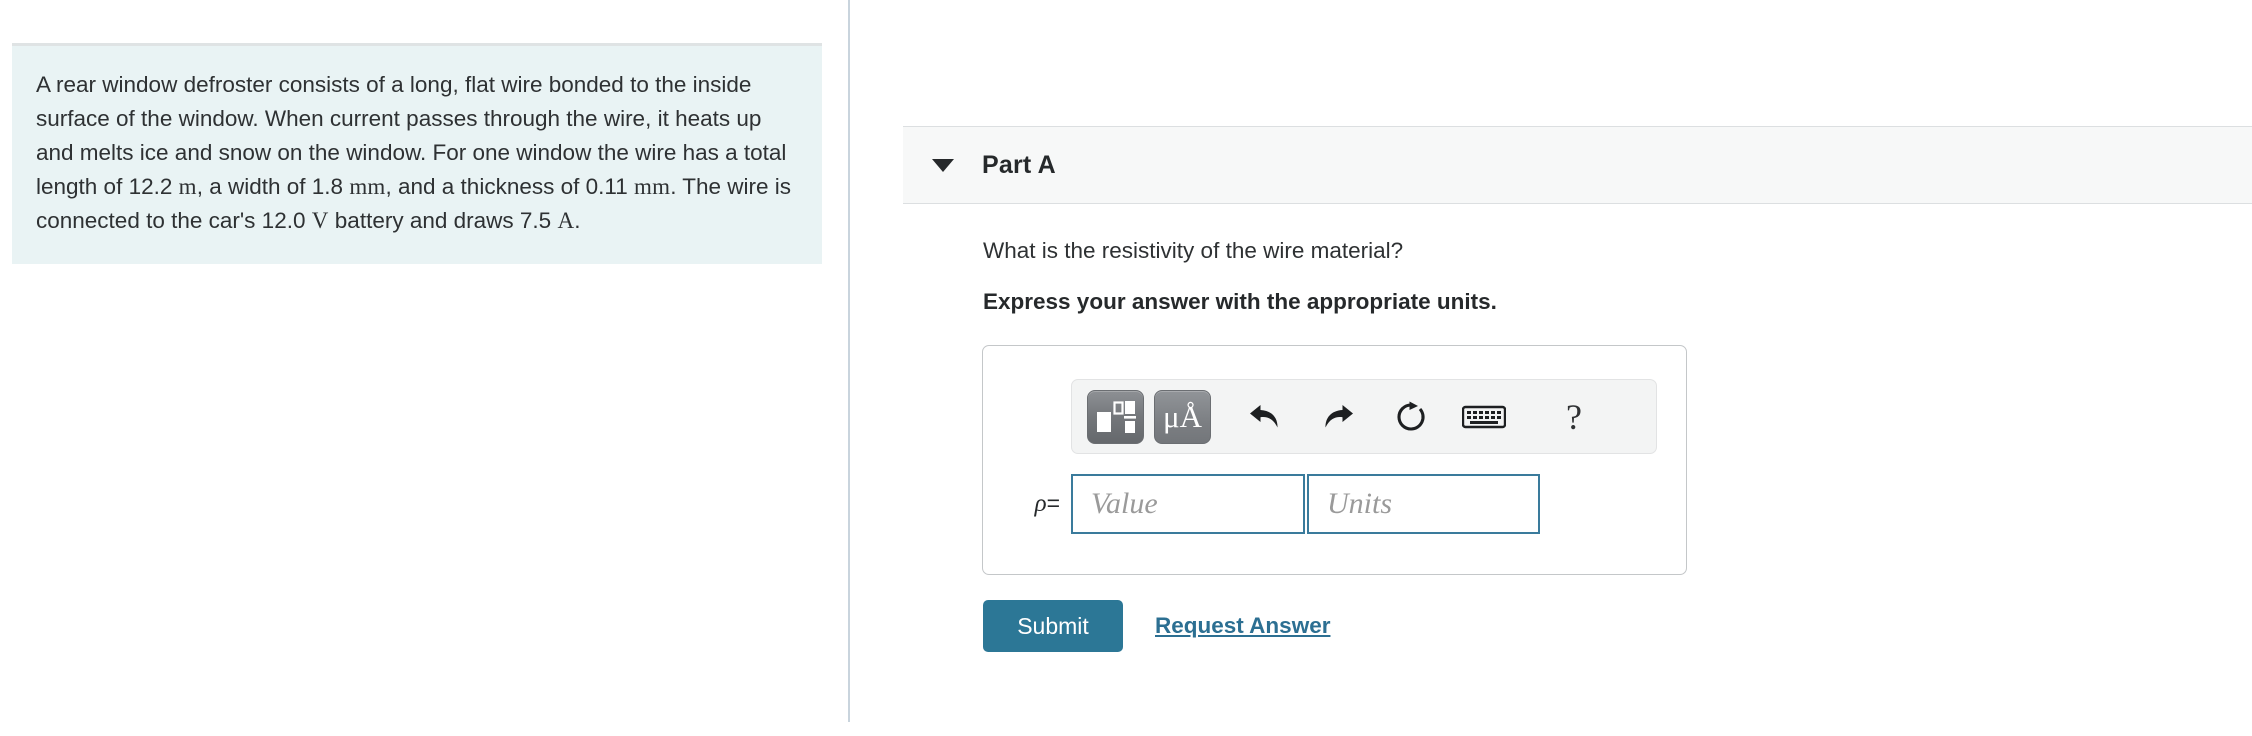  I want to click on rho-symbol: ρ, so click(1040, 503).